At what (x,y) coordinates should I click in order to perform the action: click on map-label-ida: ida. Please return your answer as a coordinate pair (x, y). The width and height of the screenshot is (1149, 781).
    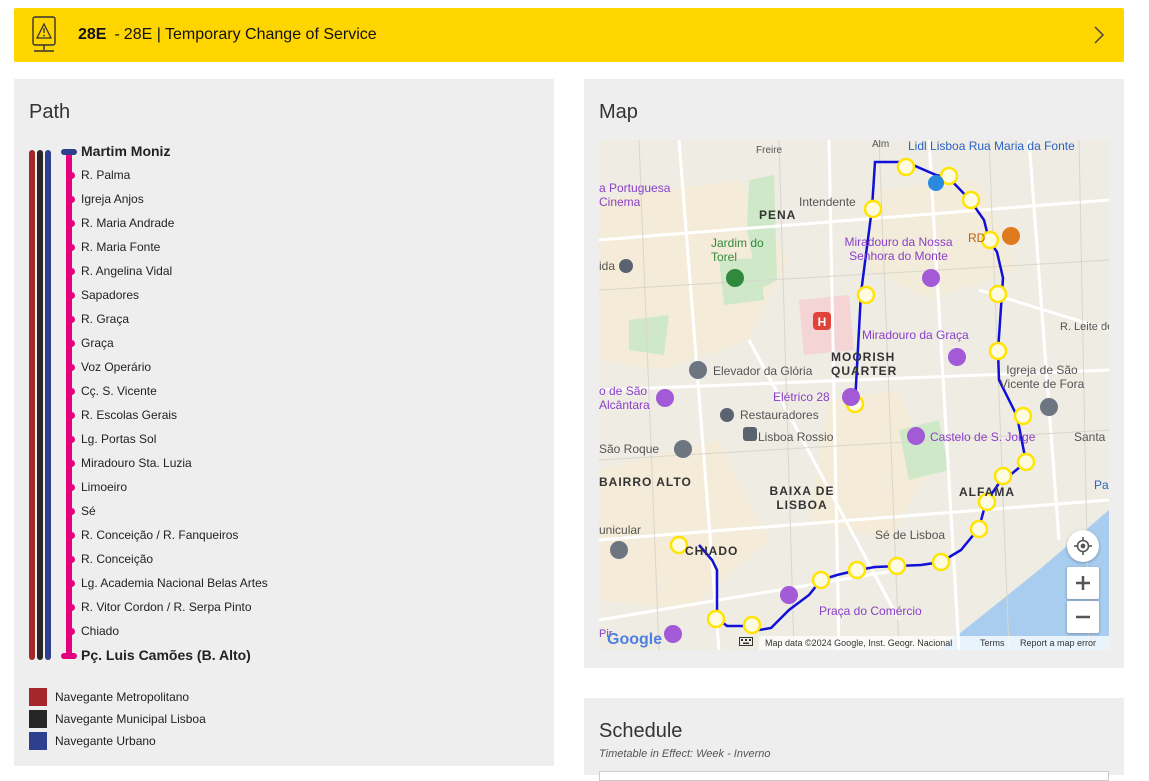
    Looking at the image, I should click on (607, 266).